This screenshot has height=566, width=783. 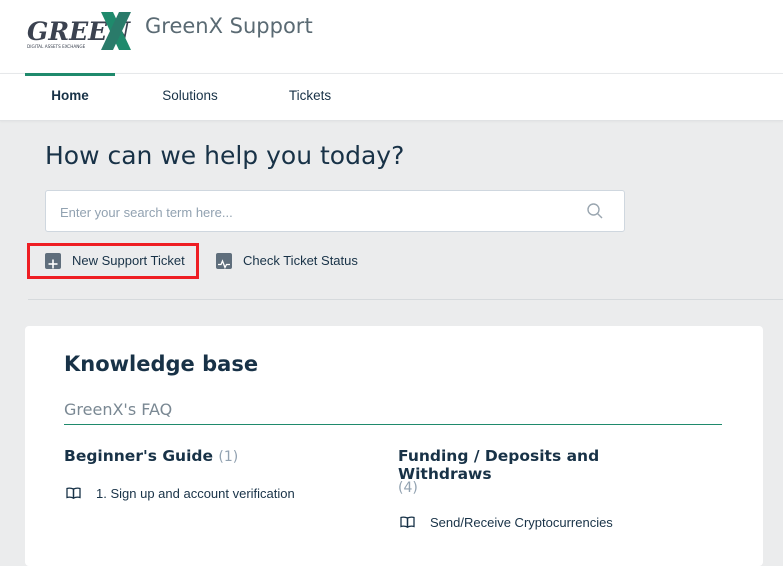 What do you see at coordinates (499, 465) in the screenshot?
I see `category-title: Funding / Deposits and Withdraws` at bounding box center [499, 465].